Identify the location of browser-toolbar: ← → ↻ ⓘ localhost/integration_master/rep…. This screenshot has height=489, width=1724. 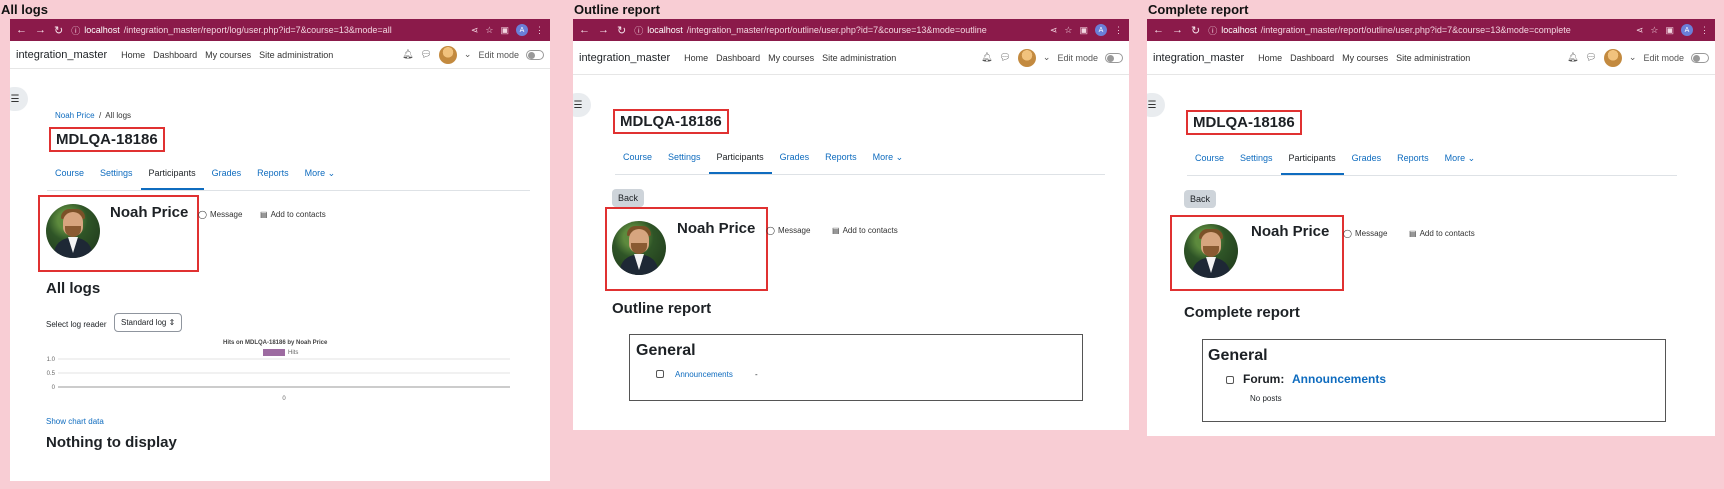
(851, 30).